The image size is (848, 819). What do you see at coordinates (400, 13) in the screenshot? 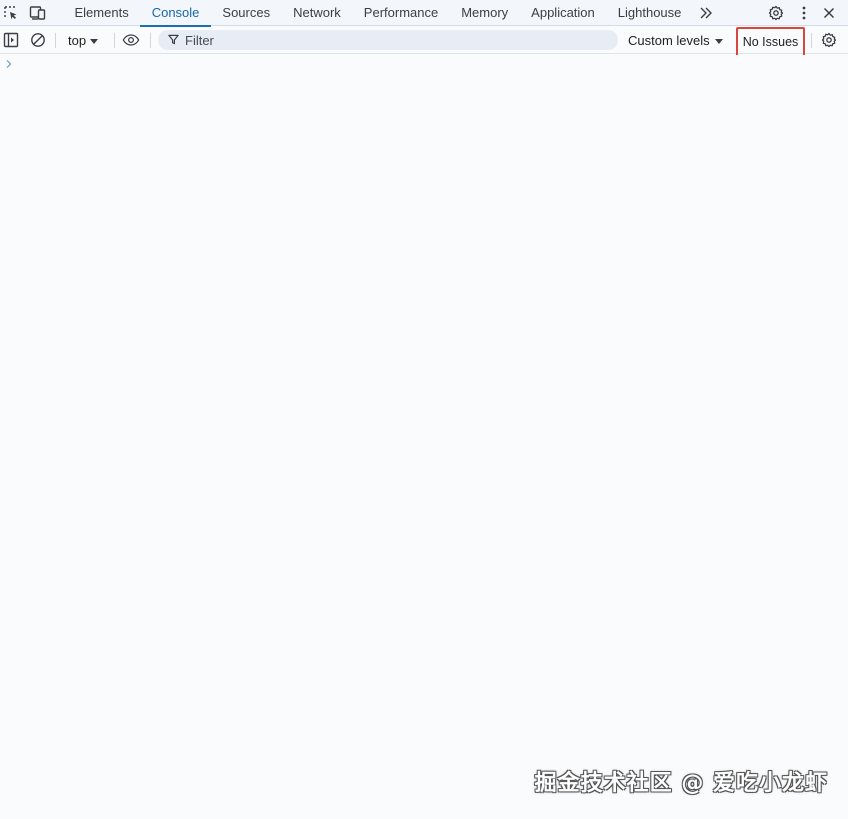
I see `tab-performance: Performance` at bounding box center [400, 13].